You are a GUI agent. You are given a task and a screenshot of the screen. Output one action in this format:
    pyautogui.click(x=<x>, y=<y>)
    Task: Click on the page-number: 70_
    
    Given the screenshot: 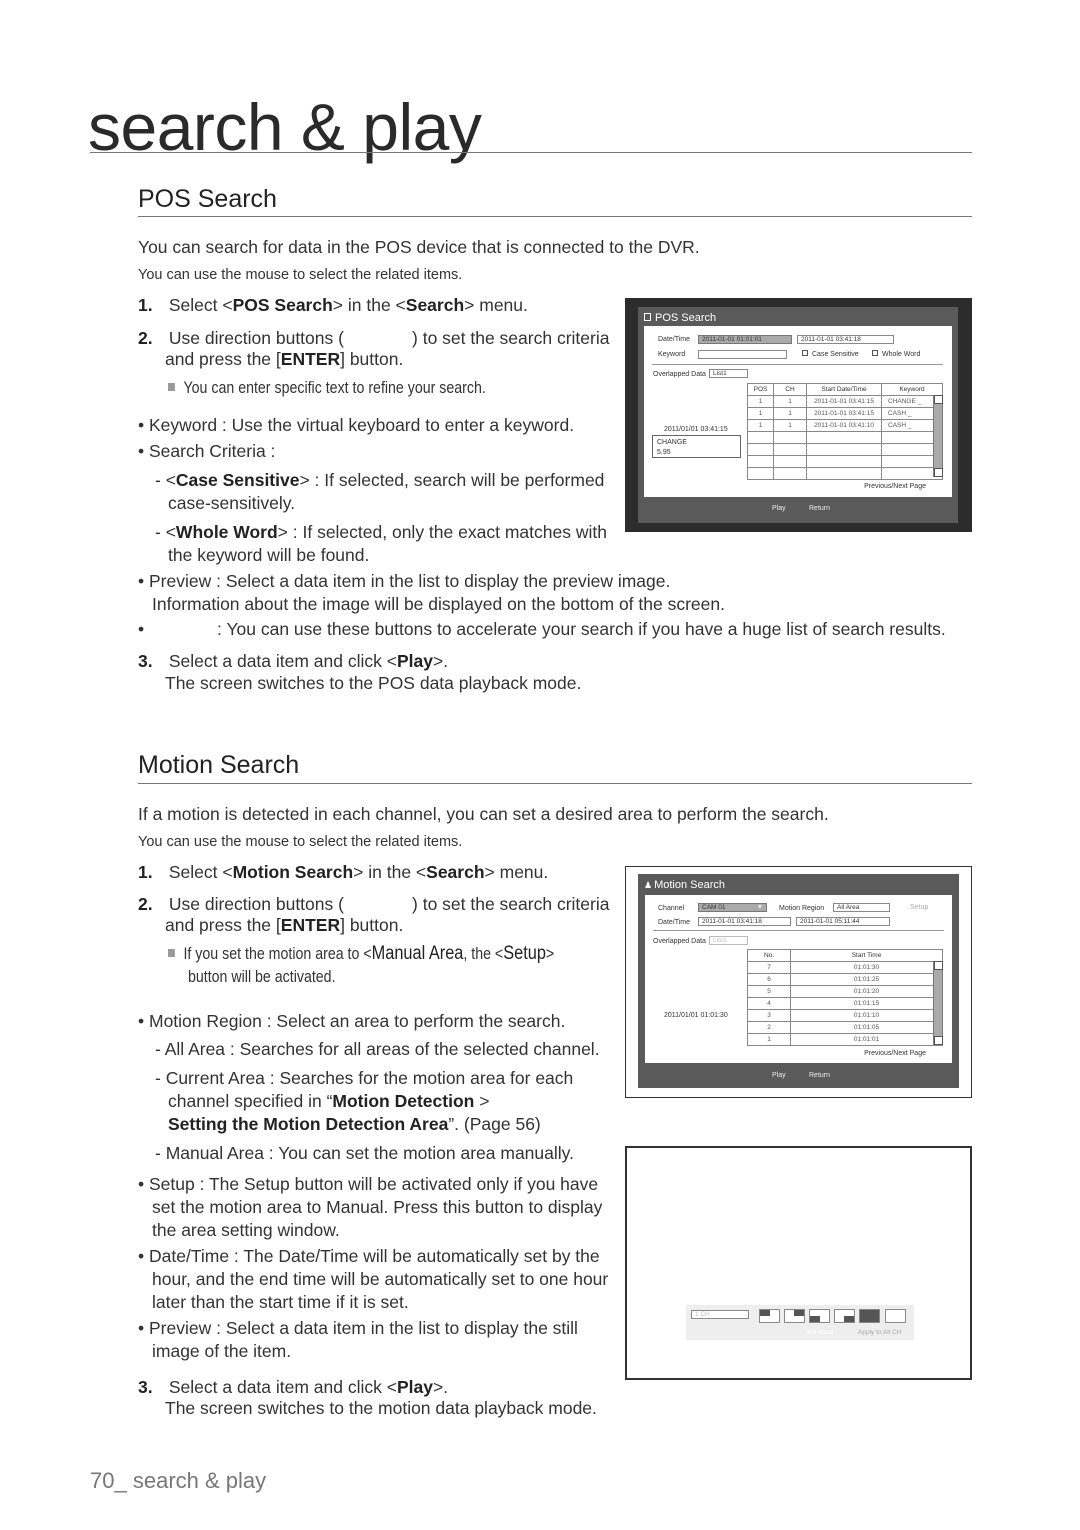 What is the action you would take?
    pyautogui.click(x=108, y=1480)
    